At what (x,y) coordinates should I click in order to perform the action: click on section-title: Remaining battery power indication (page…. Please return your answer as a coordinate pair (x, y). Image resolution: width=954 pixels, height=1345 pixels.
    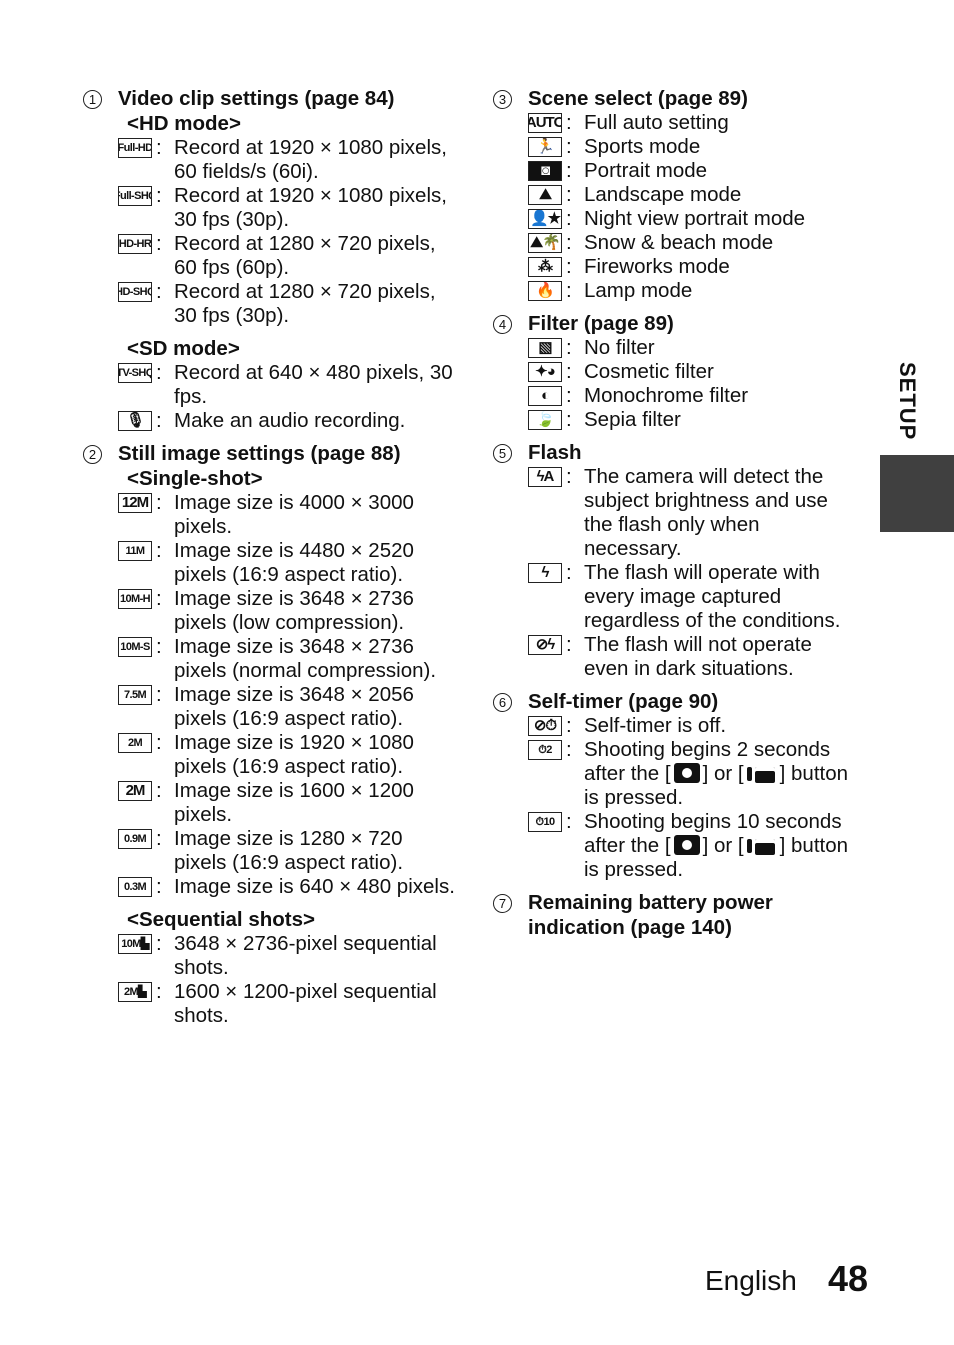
    Looking at the image, I should click on (650, 915).